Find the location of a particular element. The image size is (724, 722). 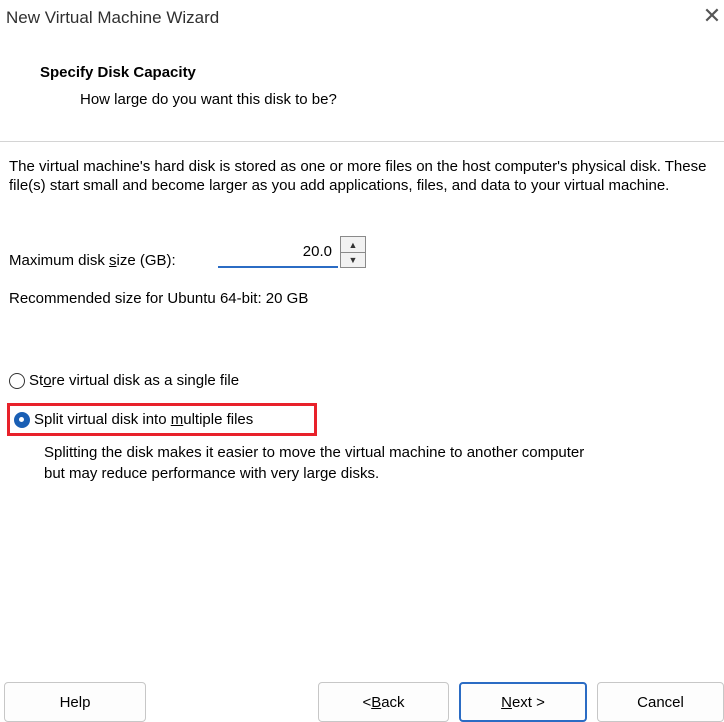

disk-size-label: Maximum disk size (GB): is located at coordinates (92, 260).